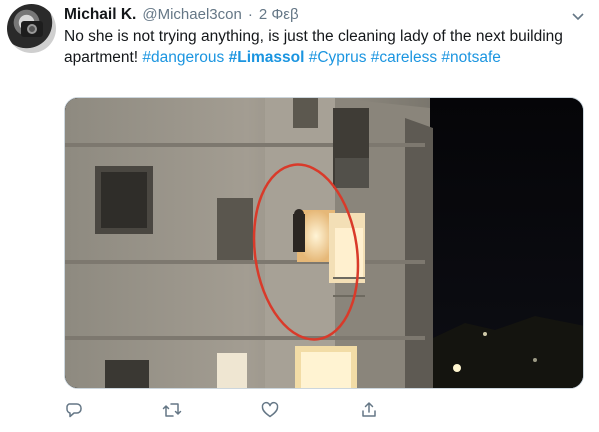  Describe the element at coordinates (191, 14) in the screenshot. I see `author-handle: @Michael3con` at that location.